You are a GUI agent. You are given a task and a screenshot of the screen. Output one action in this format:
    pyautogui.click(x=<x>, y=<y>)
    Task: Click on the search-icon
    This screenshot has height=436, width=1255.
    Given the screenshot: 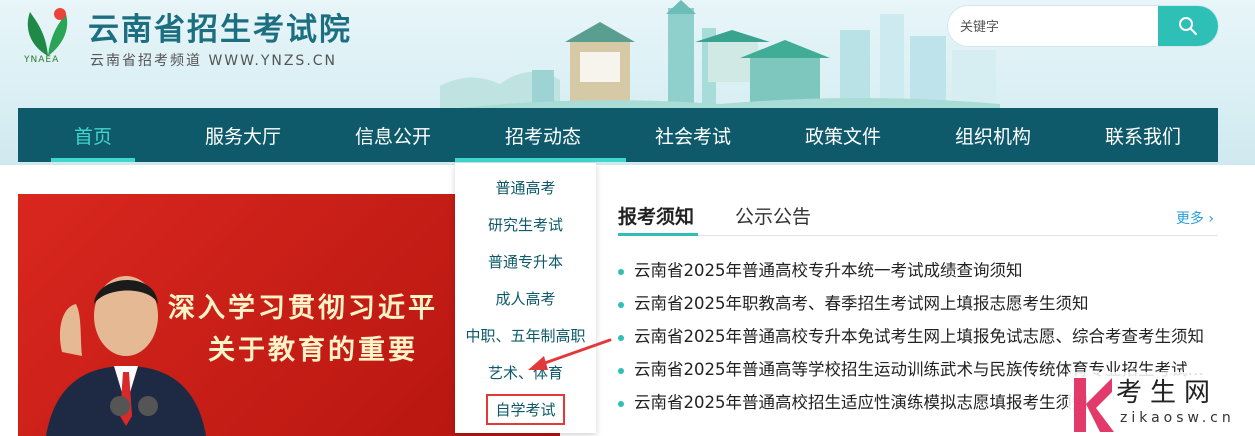 What is the action you would take?
    pyautogui.click(x=1188, y=26)
    